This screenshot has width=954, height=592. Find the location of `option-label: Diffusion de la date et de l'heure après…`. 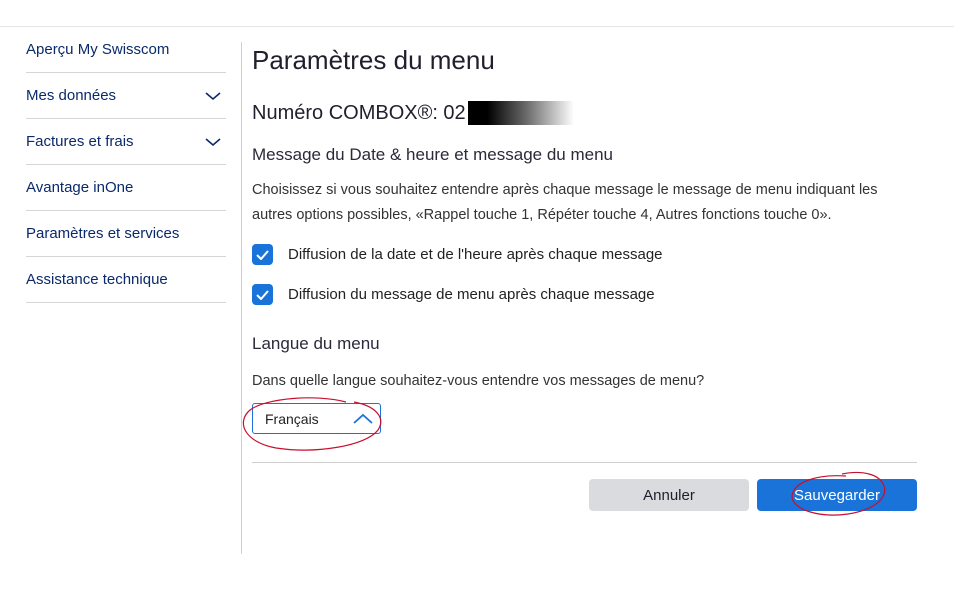

option-label: Diffusion de la date et de l'heure après… is located at coordinates (475, 254).